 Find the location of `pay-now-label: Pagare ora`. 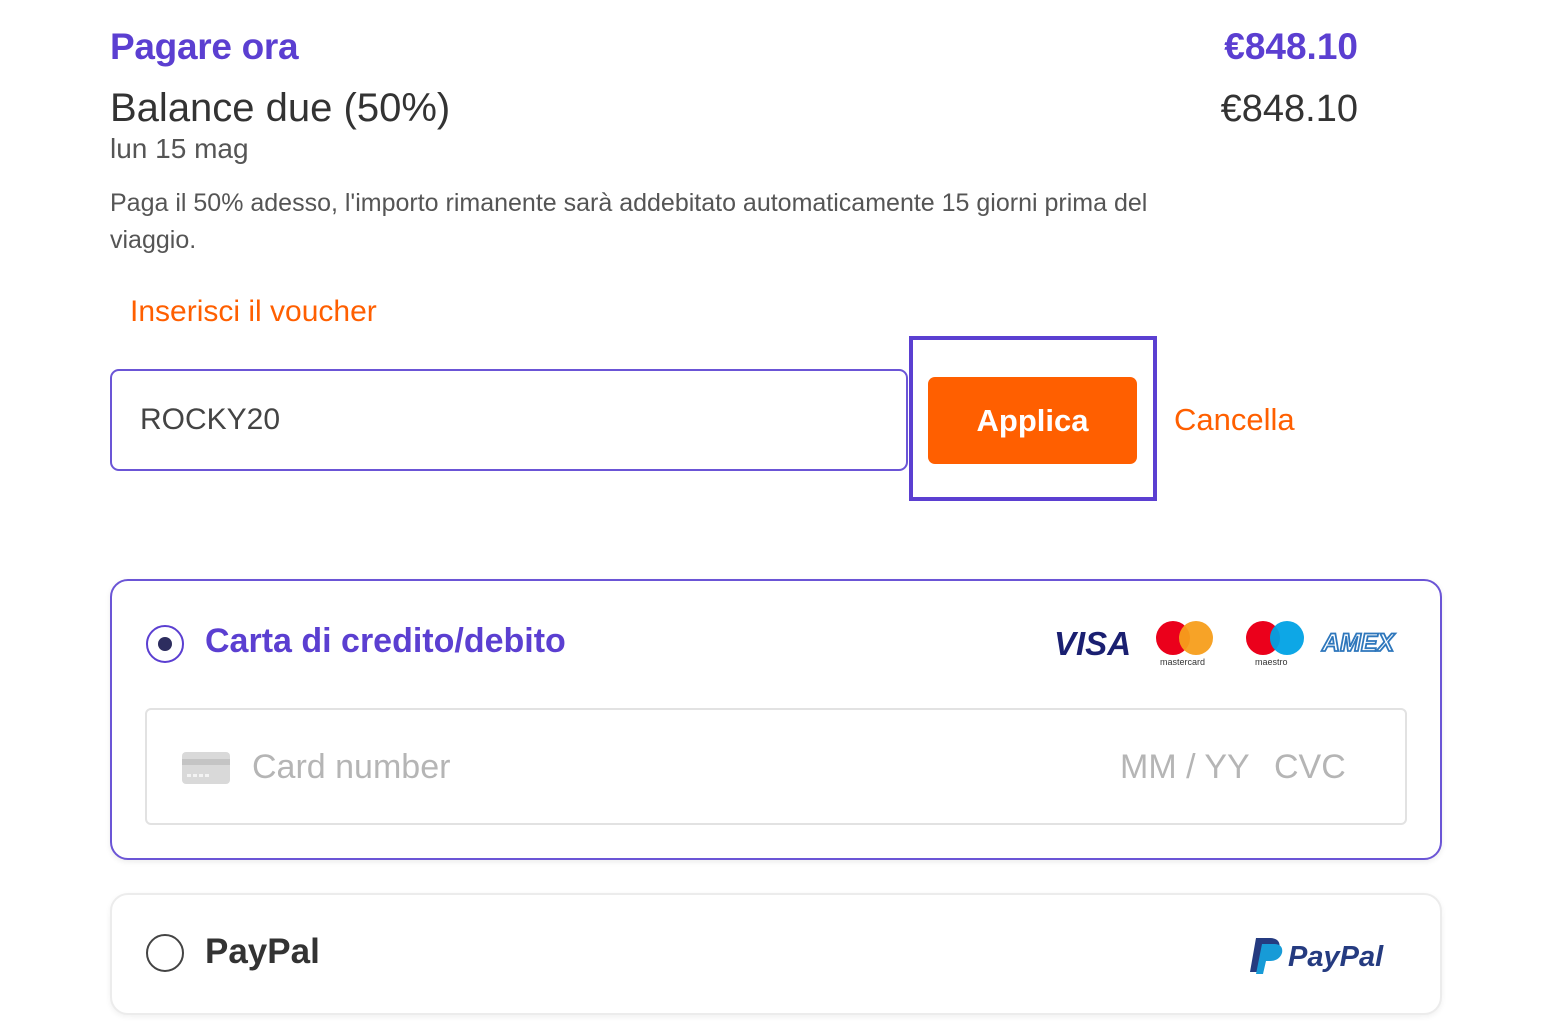

pay-now-label: Pagare ora is located at coordinates (204, 46).